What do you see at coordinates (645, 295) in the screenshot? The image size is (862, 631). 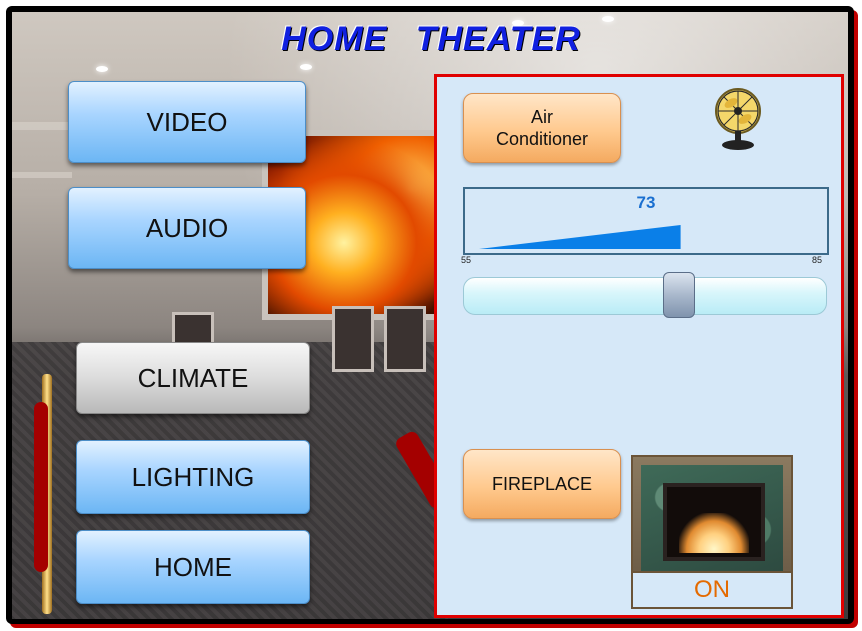 I see `temperature-slider` at bounding box center [645, 295].